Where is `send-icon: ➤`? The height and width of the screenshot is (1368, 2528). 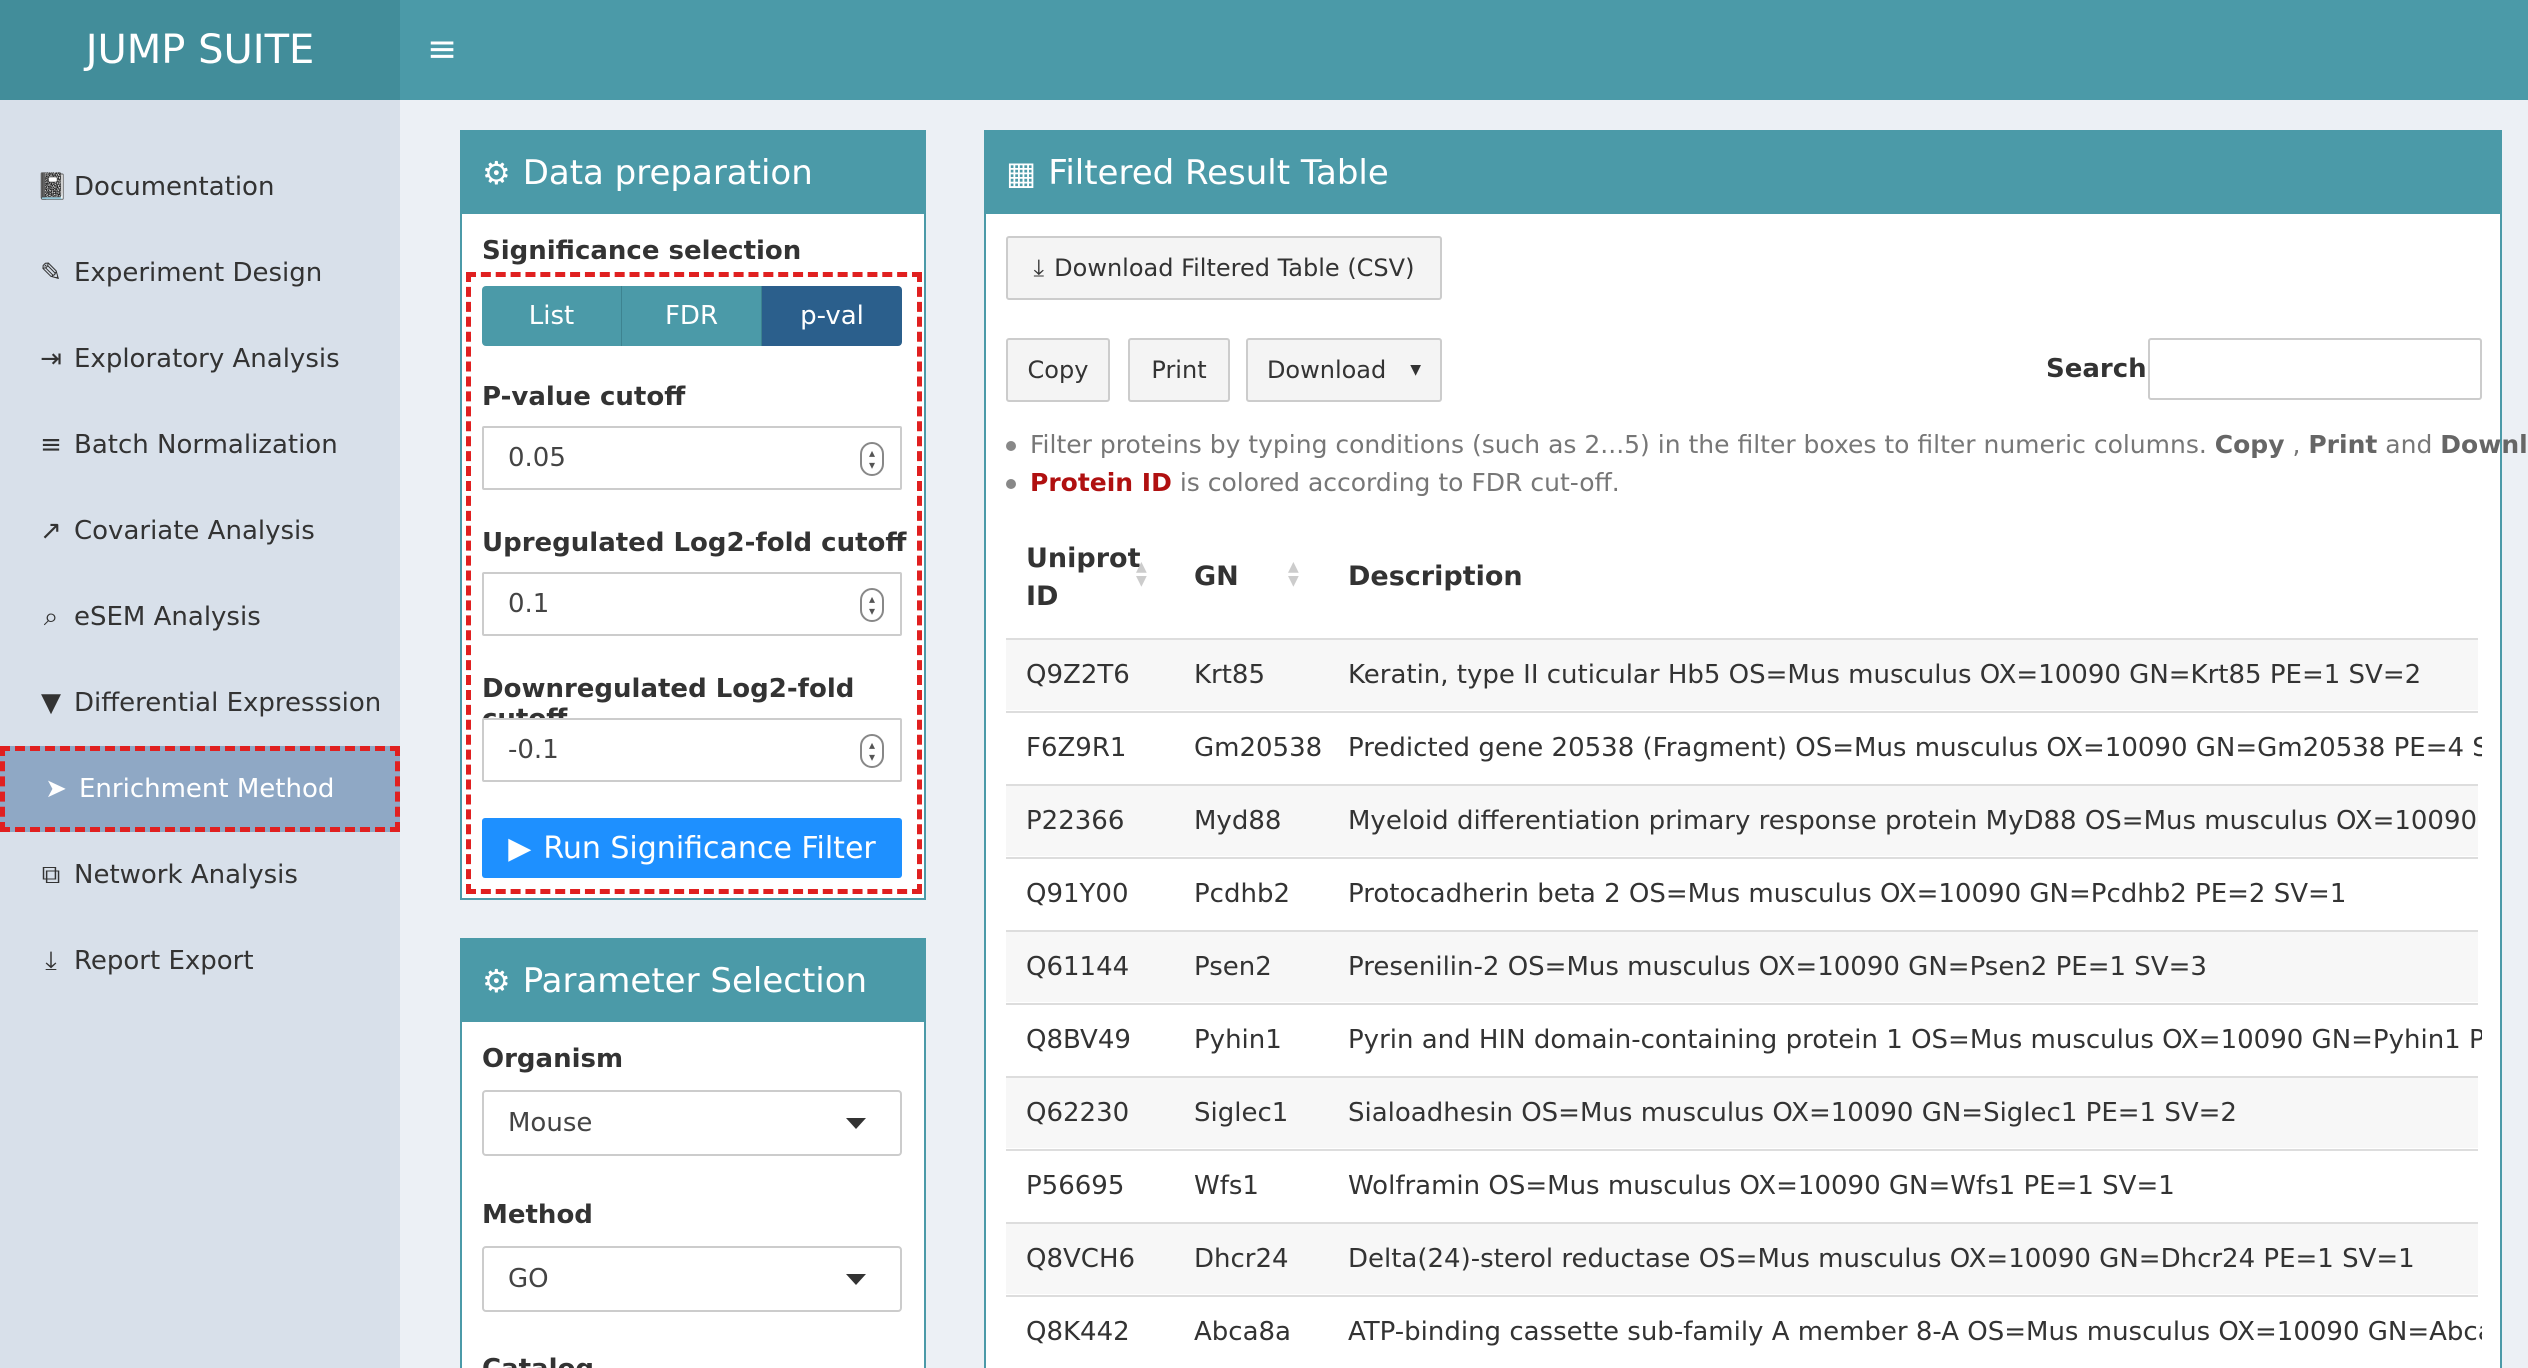
send-icon: ➤ is located at coordinates (56, 789).